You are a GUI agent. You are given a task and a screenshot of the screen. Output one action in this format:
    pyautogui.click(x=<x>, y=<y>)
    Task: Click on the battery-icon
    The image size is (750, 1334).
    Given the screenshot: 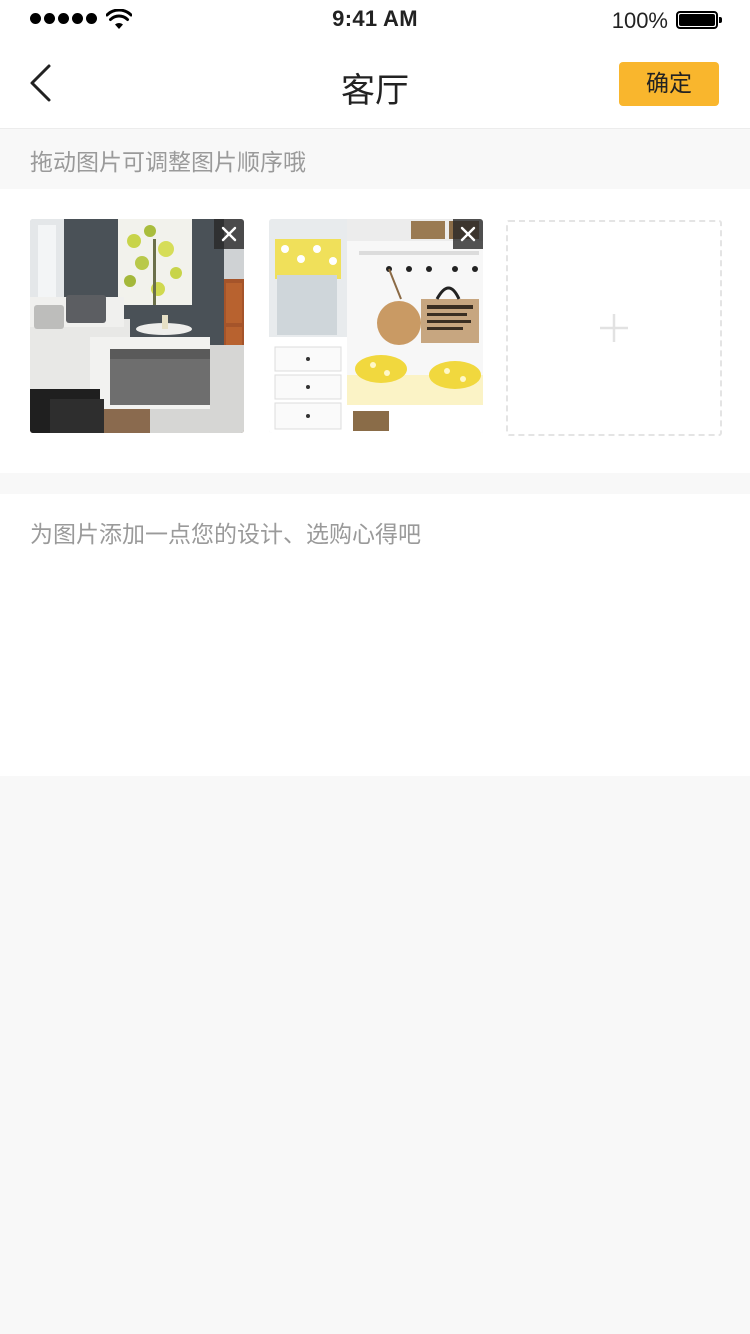 What is the action you would take?
    pyautogui.click(x=699, y=21)
    